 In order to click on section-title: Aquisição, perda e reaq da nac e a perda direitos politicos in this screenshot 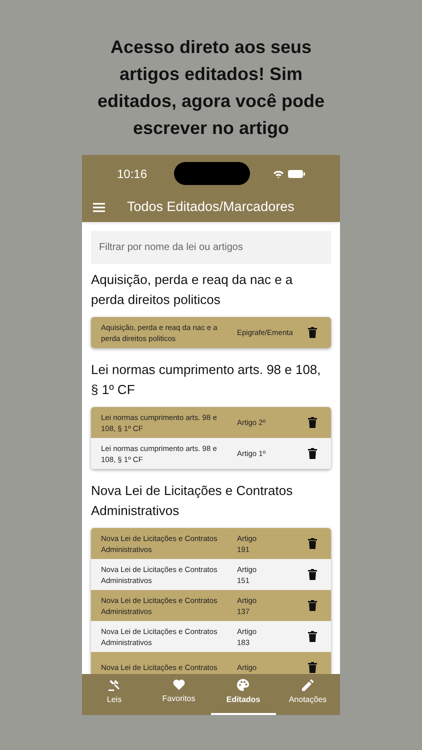, I will do `click(192, 290)`.